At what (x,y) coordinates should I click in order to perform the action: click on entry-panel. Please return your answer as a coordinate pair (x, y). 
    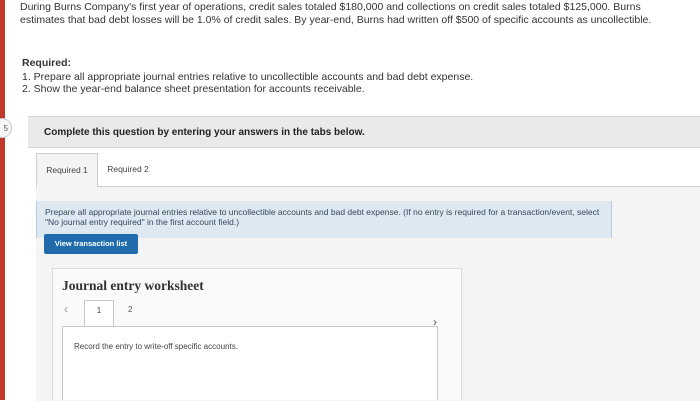
    Looking at the image, I should click on (250, 363).